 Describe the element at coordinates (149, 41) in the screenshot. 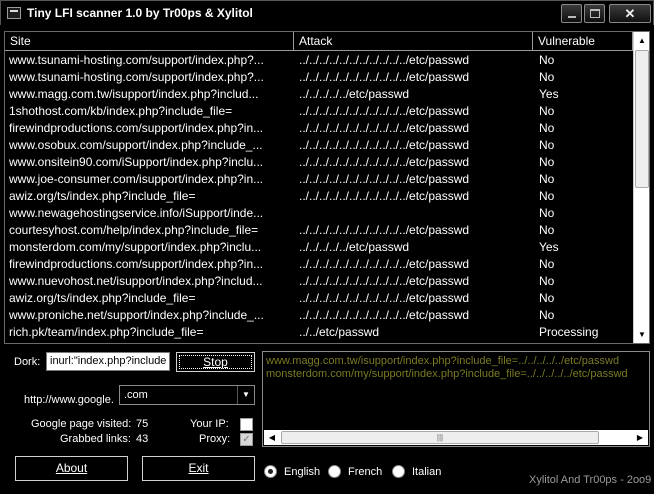

I see `column-header-site: Site` at that location.